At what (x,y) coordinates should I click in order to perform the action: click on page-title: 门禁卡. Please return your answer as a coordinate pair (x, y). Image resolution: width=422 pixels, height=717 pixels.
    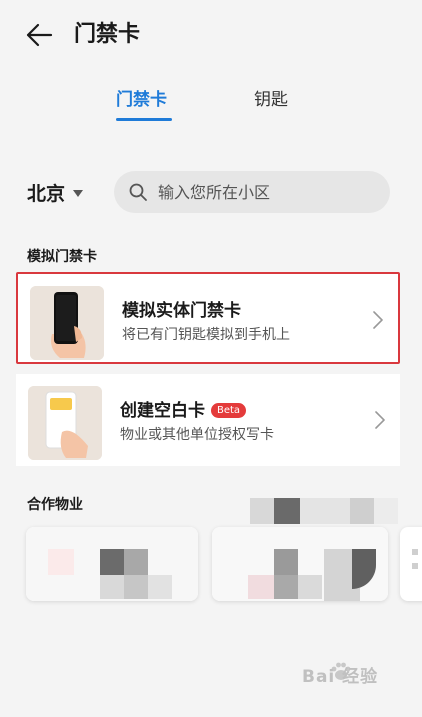
    Looking at the image, I should click on (107, 34).